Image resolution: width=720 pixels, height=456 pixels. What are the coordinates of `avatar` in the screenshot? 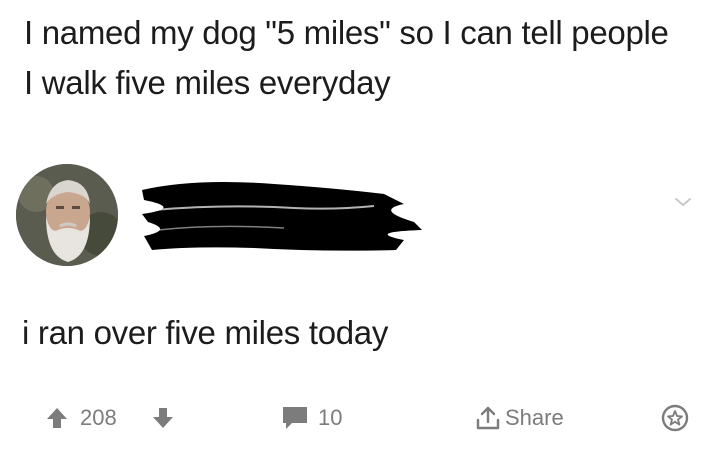 It's located at (67, 215).